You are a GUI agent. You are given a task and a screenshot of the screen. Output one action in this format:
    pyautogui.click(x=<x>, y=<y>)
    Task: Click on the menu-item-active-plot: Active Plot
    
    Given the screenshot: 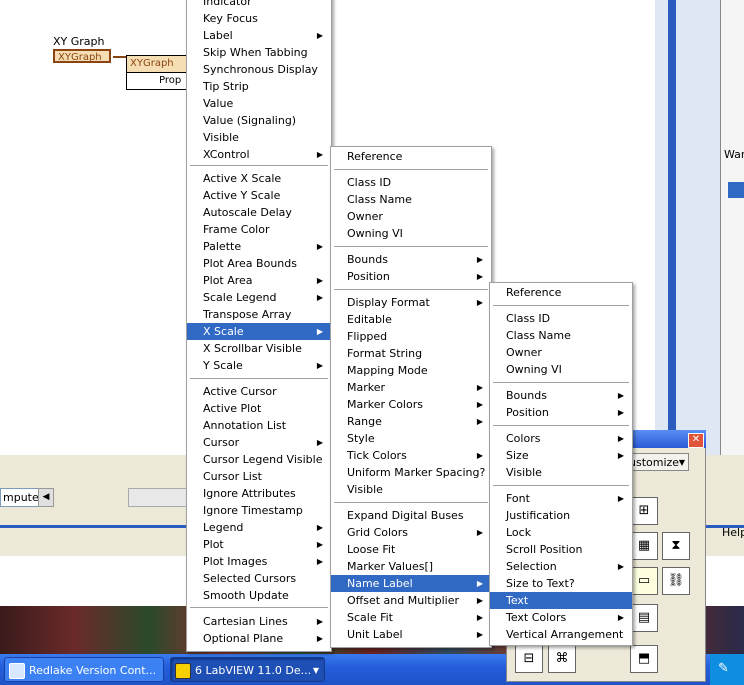 What is the action you would take?
    pyautogui.click(x=259, y=408)
    